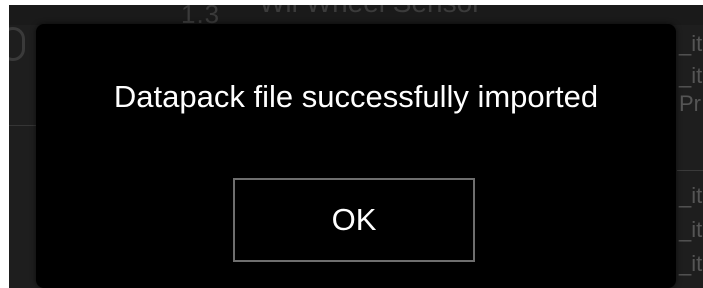 This screenshot has height=288, width=703. What do you see at coordinates (24, 125) in the screenshot?
I see `background-divider` at bounding box center [24, 125].